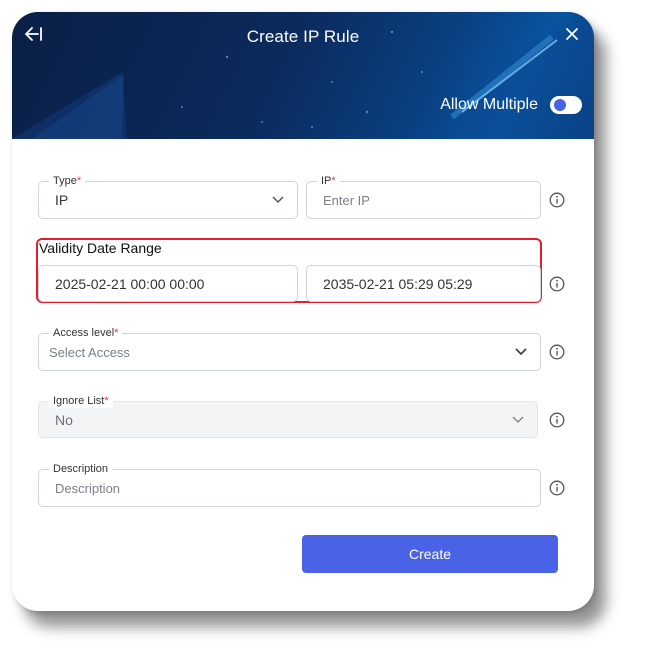 Image resolution: width=646 pixels, height=663 pixels. What do you see at coordinates (89, 352) in the screenshot?
I see `access-level-placeholder: Select Access` at bounding box center [89, 352].